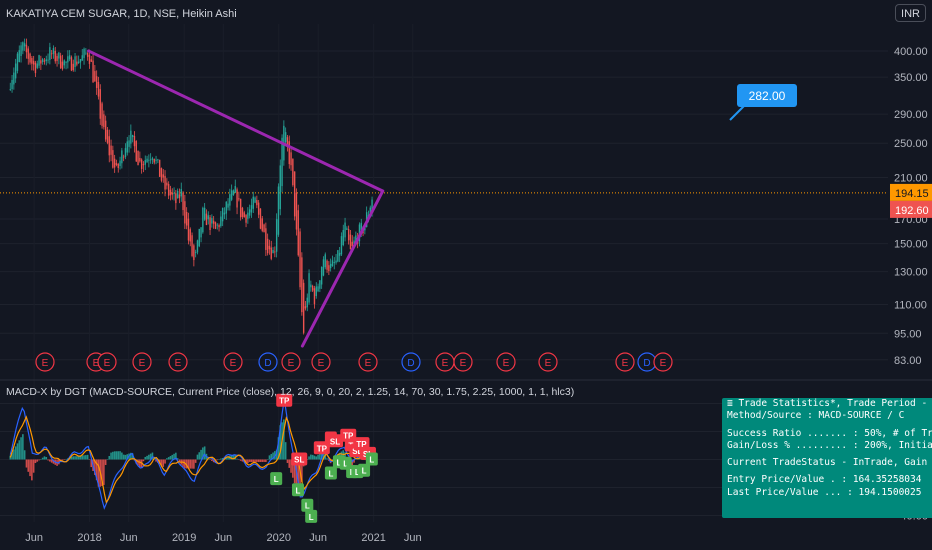 This screenshot has width=932, height=550. What do you see at coordinates (767, 96) in the screenshot?
I see `callout-label: 282.00` at bounding box center [767, 96].